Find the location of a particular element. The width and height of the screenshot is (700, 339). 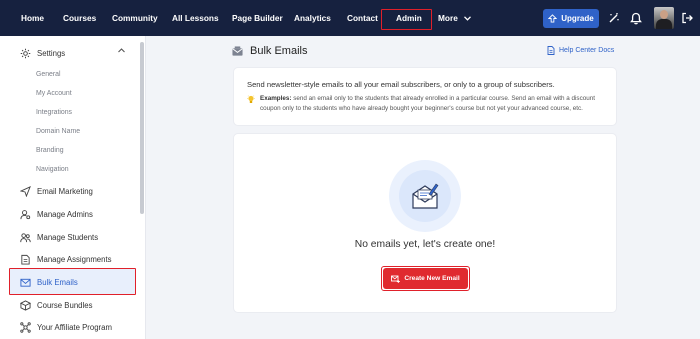

bundle-icon is located at coordinates (25, 305).